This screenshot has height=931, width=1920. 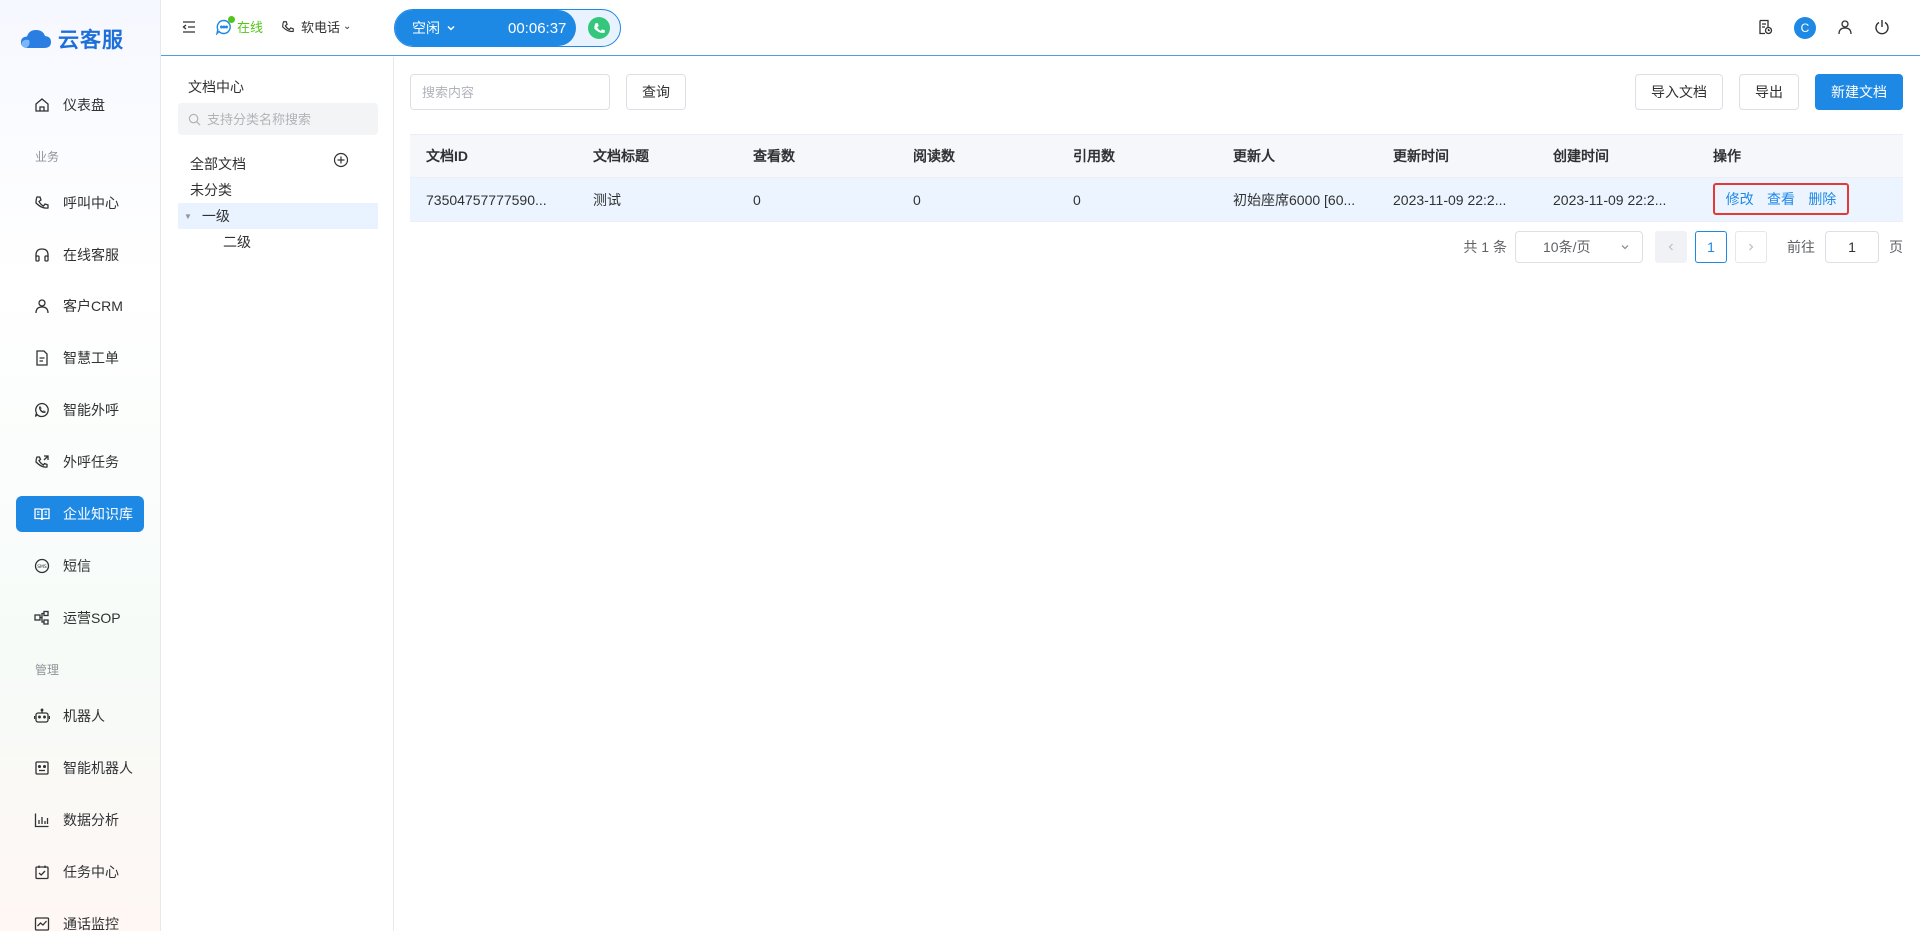 I want to click on column-header: 创建时间, so click(x=1581, y=156).